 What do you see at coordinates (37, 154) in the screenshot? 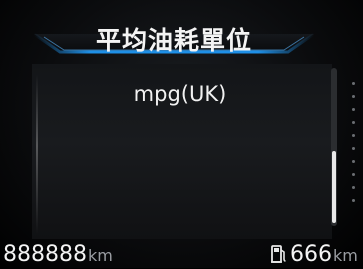
I see `panel-edge-left` at bounding box center [37, 154].